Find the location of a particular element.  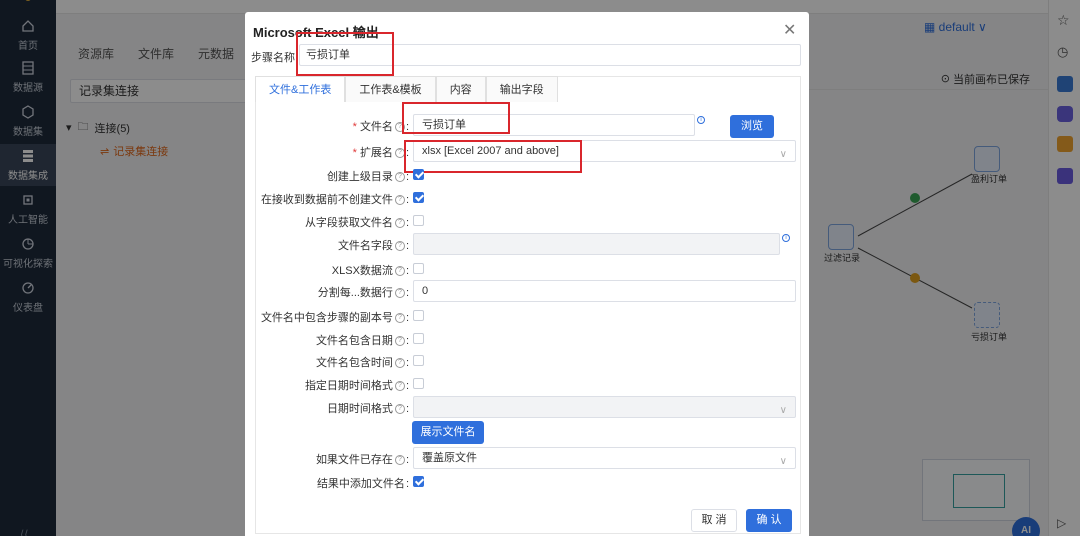

include-time-checkbox is located at coordinates (418, 360).